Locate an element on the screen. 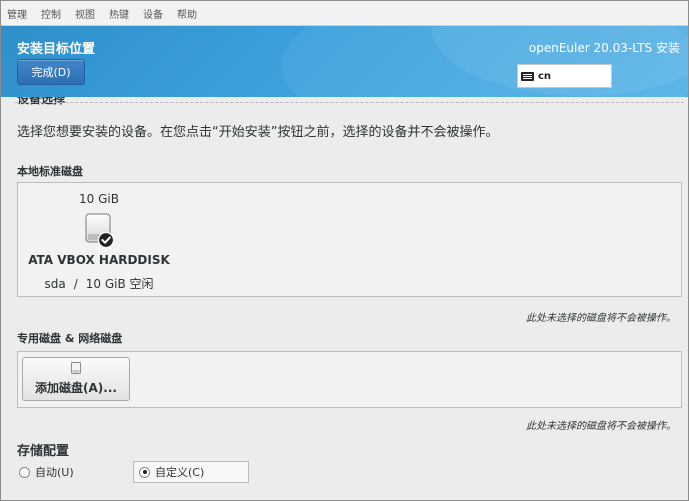 The height and width of the screenshot is (501, 689). local-disks-label: 本地标准磁盘 is located at coordinates (50, 171).